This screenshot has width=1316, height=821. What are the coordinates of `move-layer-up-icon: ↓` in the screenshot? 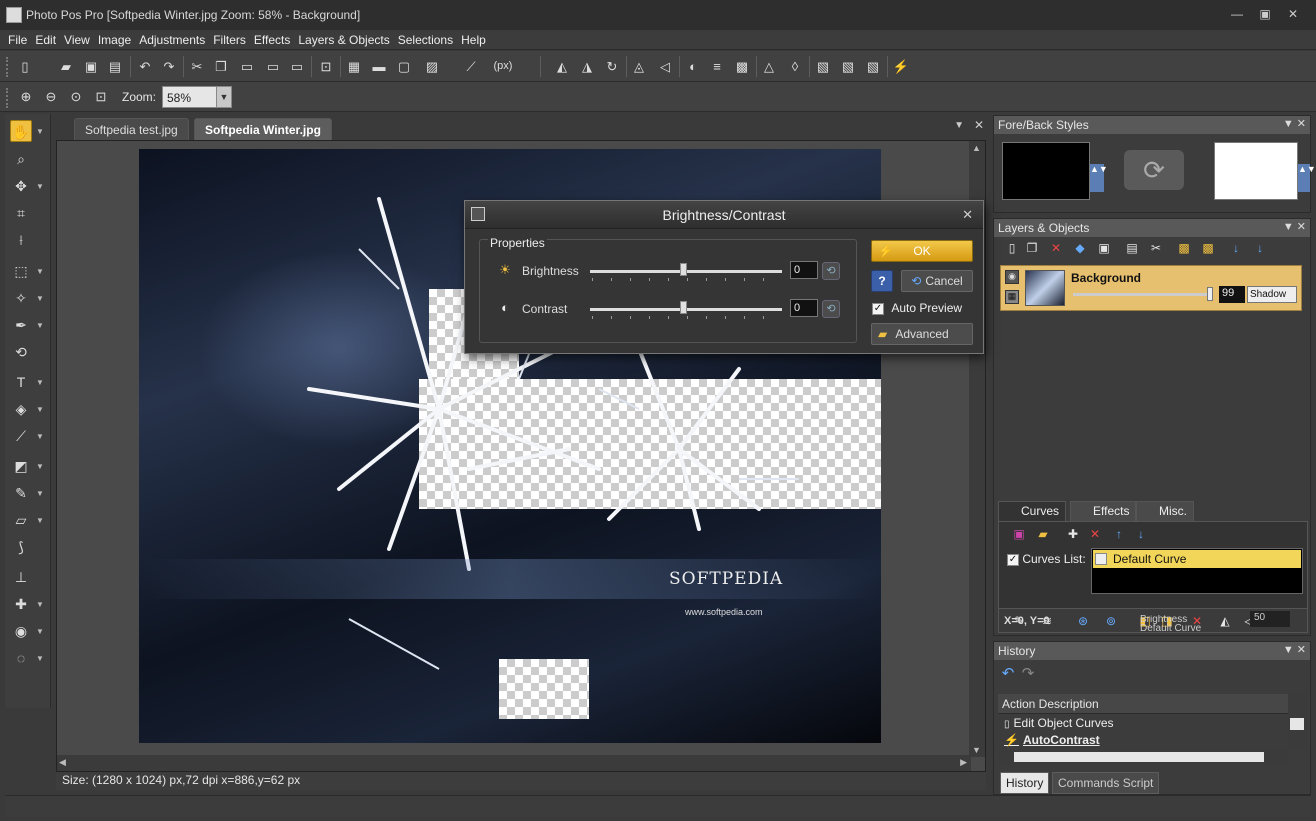 It's located at (1260, 248).